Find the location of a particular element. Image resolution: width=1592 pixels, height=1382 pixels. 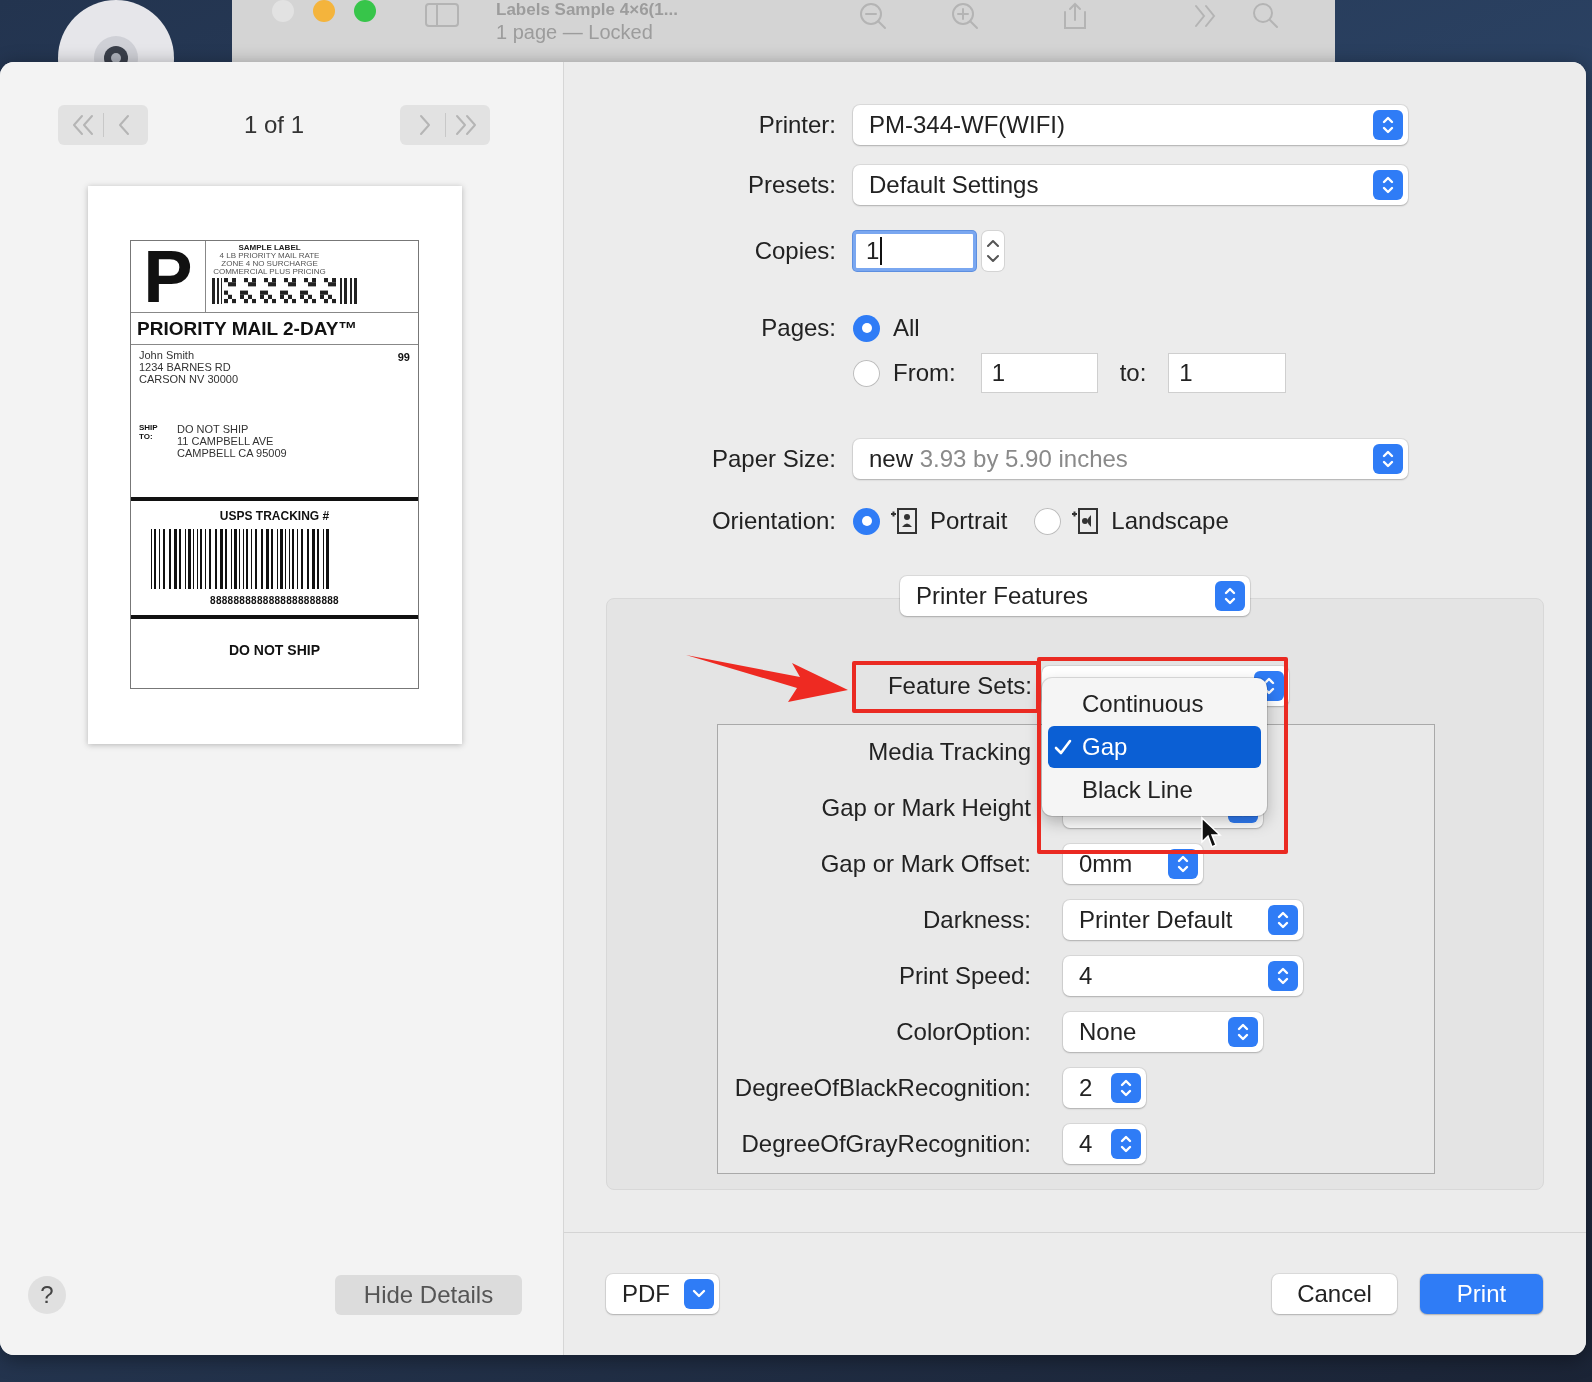

label-footer: DO NOT SHIP is located at coordinates (274, 650).